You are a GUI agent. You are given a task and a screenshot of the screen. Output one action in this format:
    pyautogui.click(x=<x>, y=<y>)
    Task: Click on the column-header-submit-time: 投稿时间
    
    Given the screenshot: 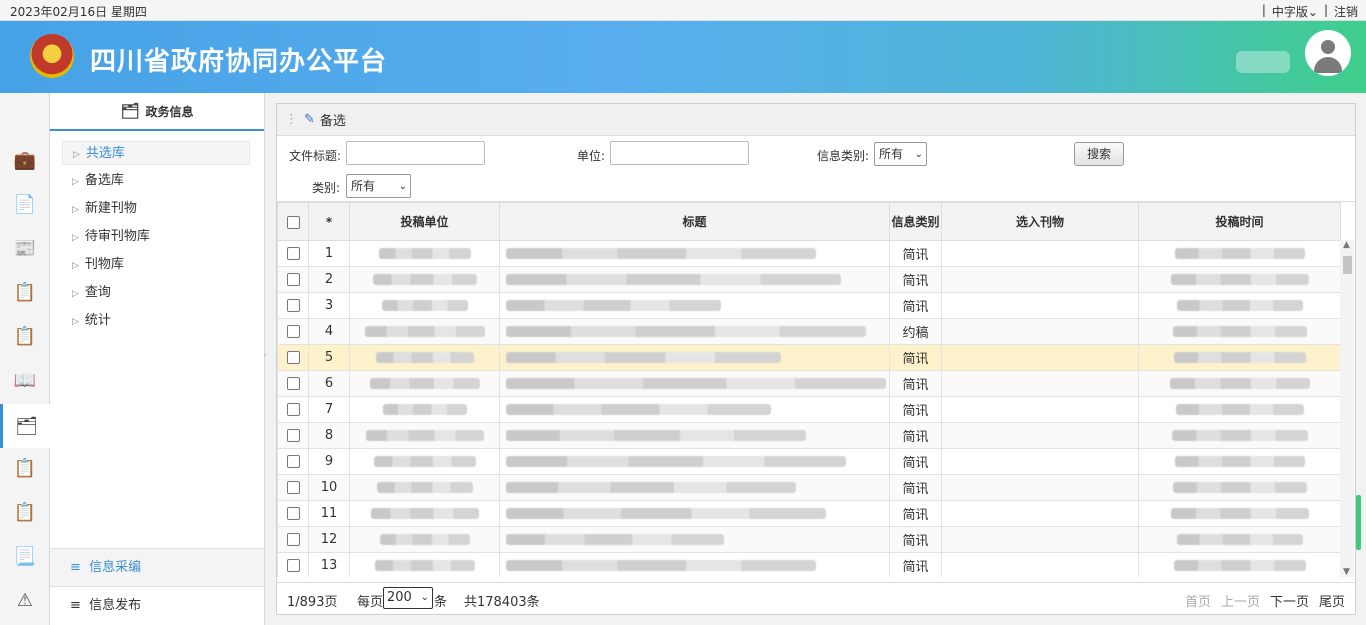 What is the action you would take?
    pyautogui.click(x=1239, y=221)
    